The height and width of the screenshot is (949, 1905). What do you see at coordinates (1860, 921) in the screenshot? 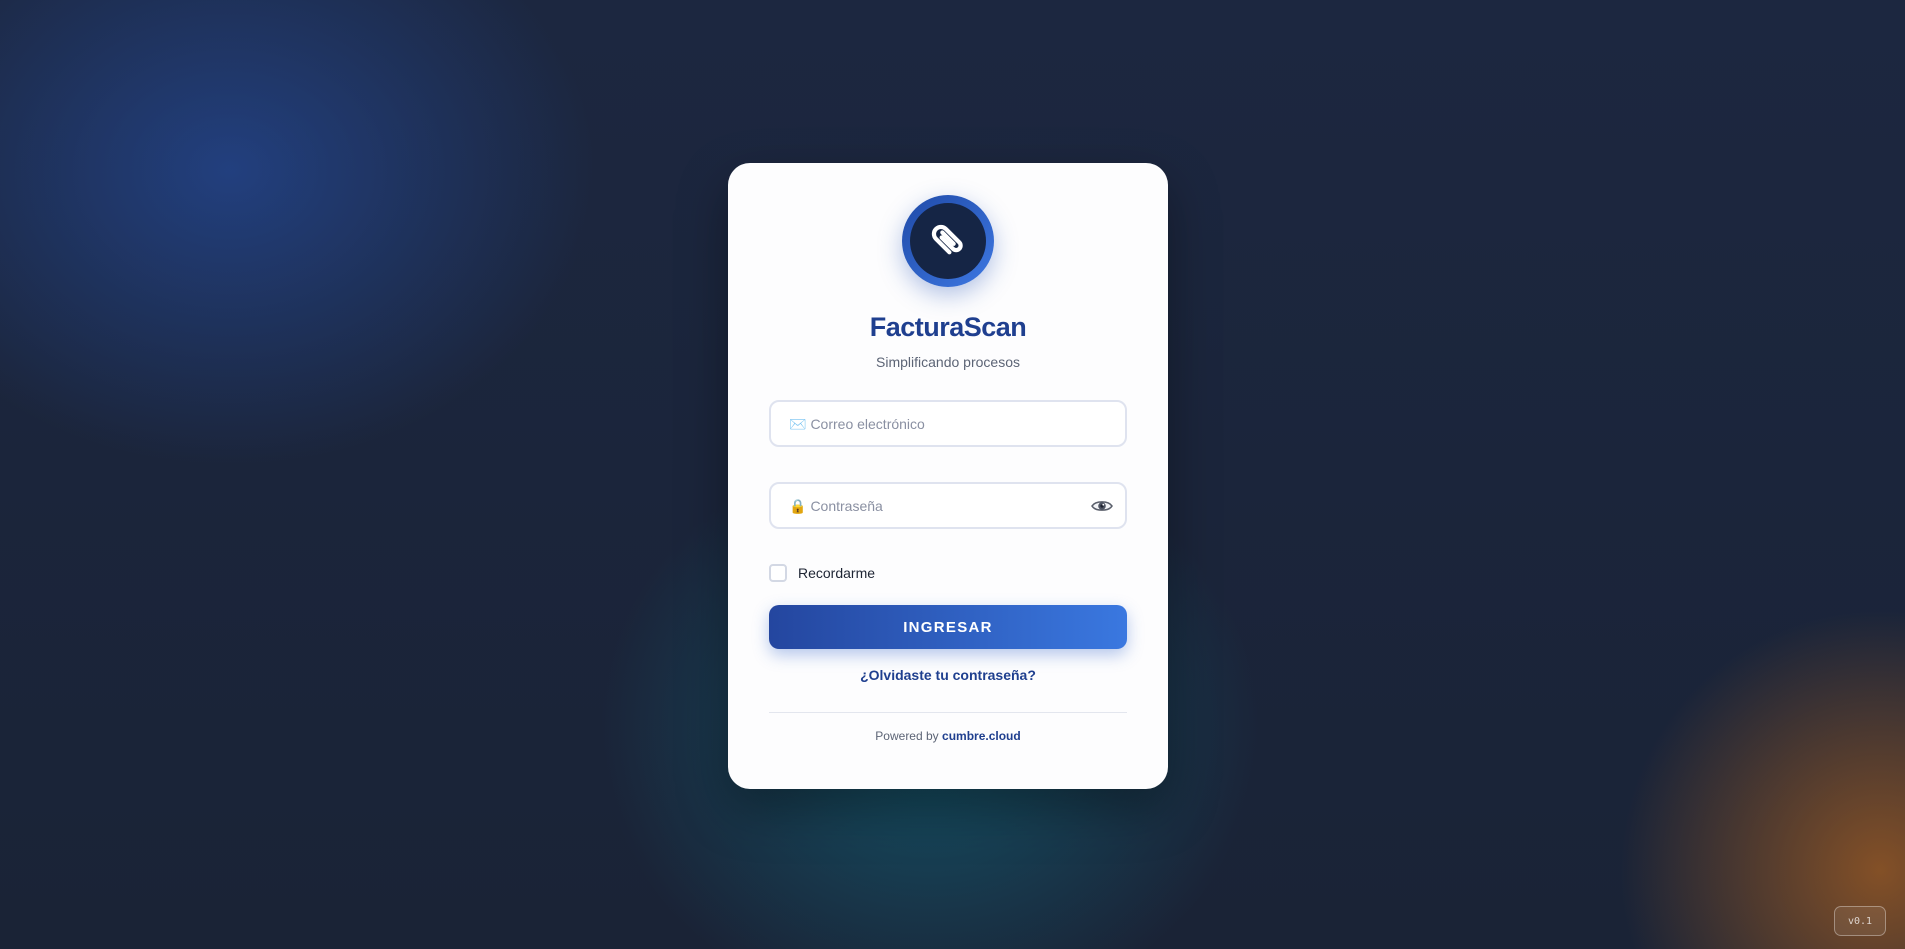
I see `version-badge: v0.1` at bounding box center [1860, 921].